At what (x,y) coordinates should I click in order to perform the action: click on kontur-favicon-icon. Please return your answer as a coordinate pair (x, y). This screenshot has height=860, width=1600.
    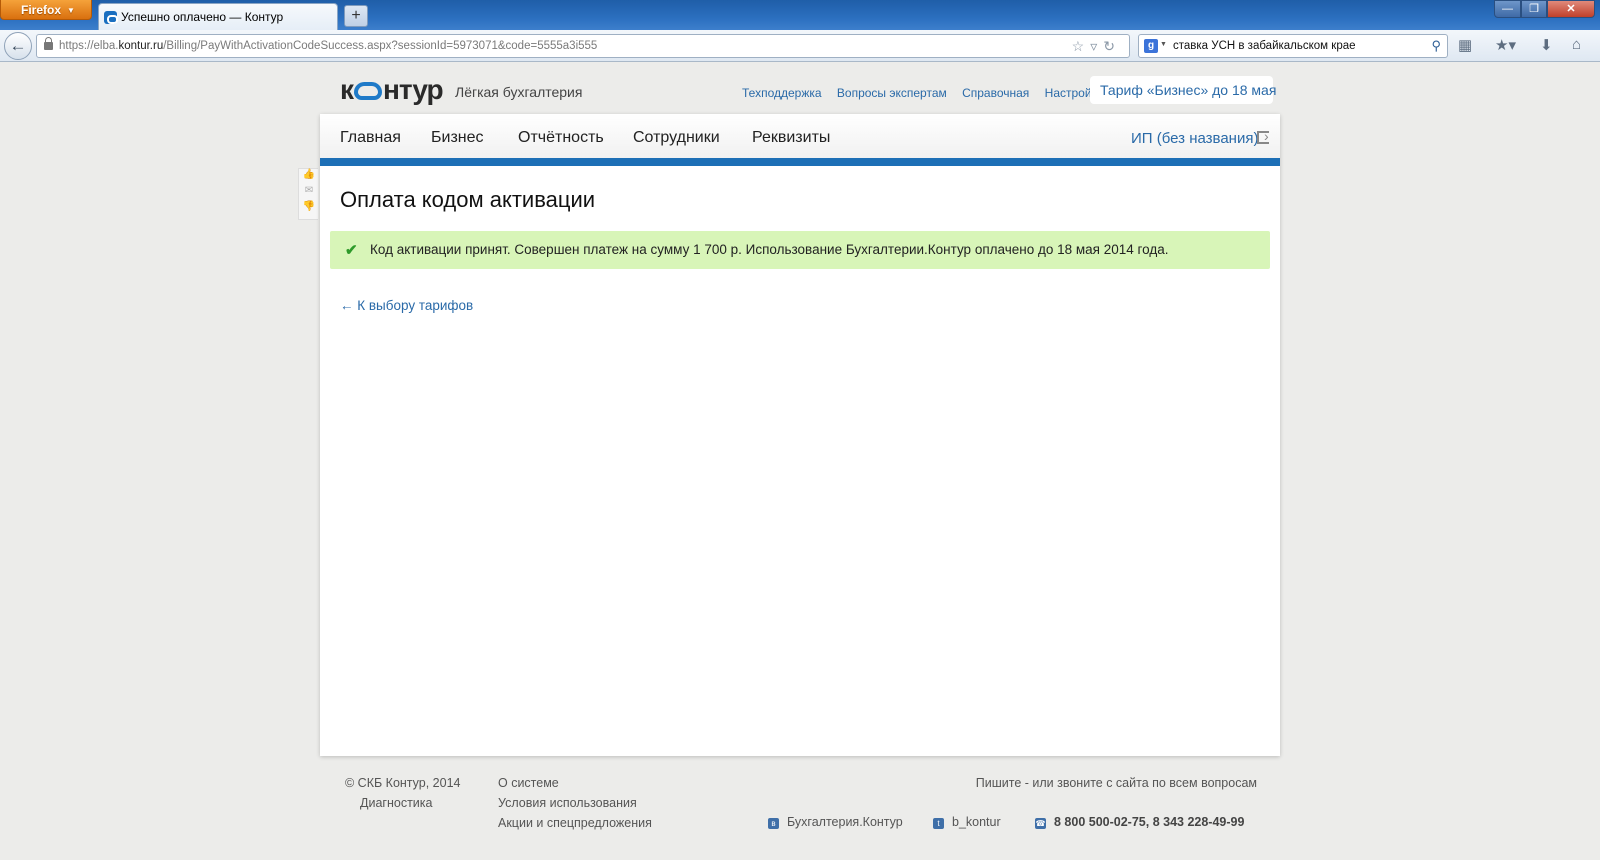
    Looking at the image, I should click on (111, 17).